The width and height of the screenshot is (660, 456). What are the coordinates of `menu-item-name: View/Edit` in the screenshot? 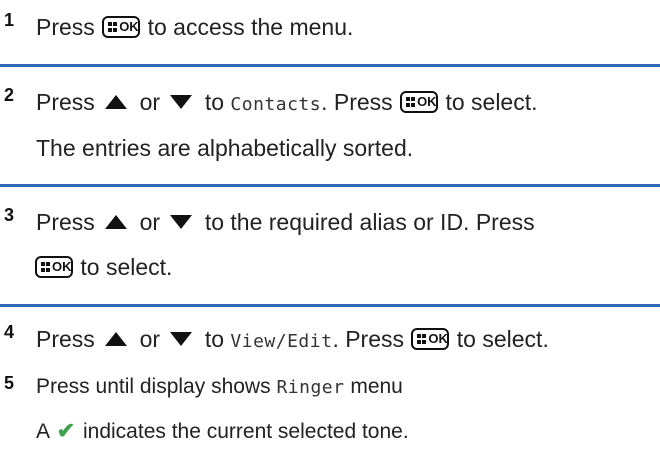 It's located at (281, 341).